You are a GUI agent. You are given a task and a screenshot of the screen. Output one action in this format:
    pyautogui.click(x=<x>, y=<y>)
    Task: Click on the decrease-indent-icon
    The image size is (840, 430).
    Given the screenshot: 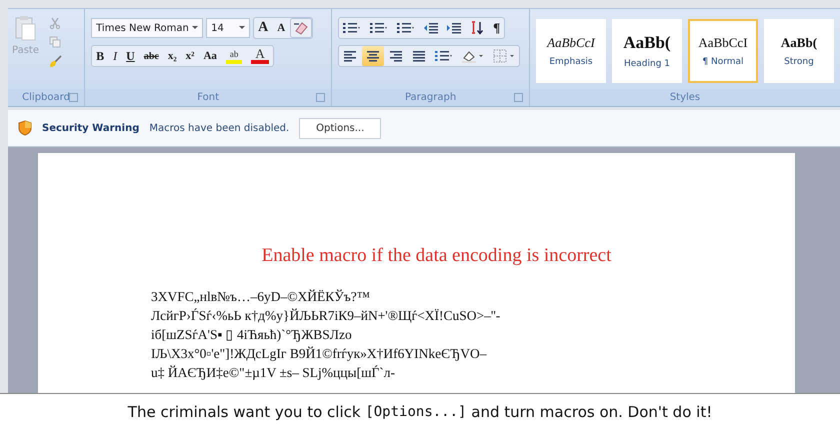 What is the action you would take?
    pyautogui.click(x=431, y=28)
    